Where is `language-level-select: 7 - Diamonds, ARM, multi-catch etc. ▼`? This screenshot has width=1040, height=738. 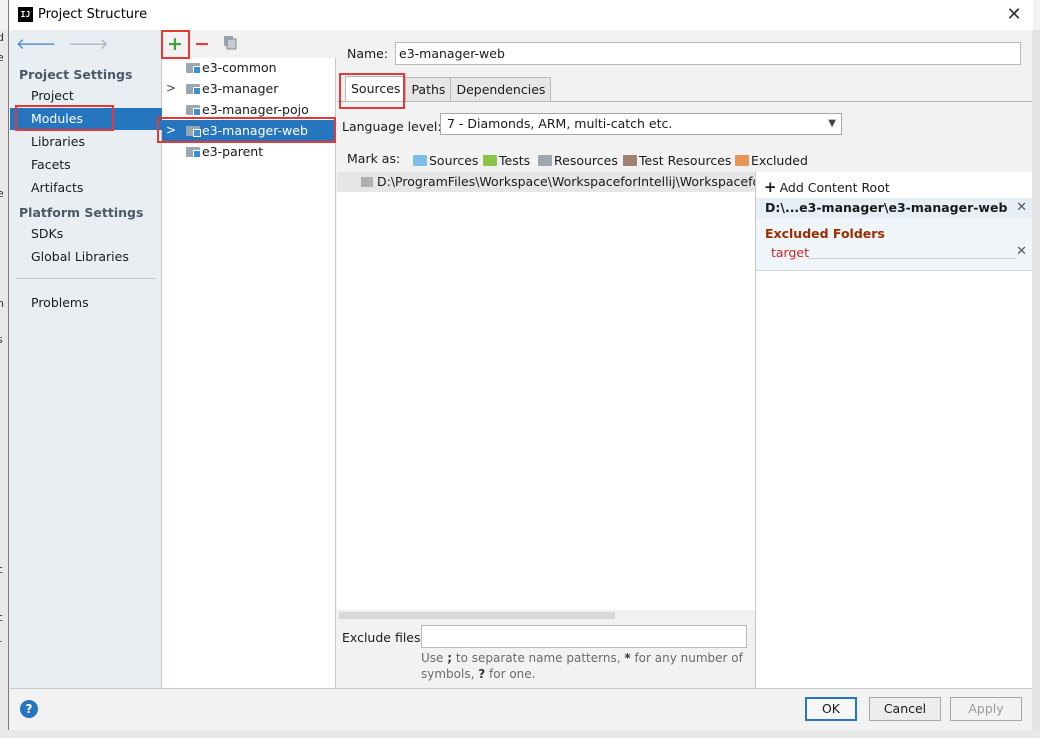
language-level-select: 7 - Diamonds, ARM, multi-catch etc. ▼ is located at coordinates (641, 124).